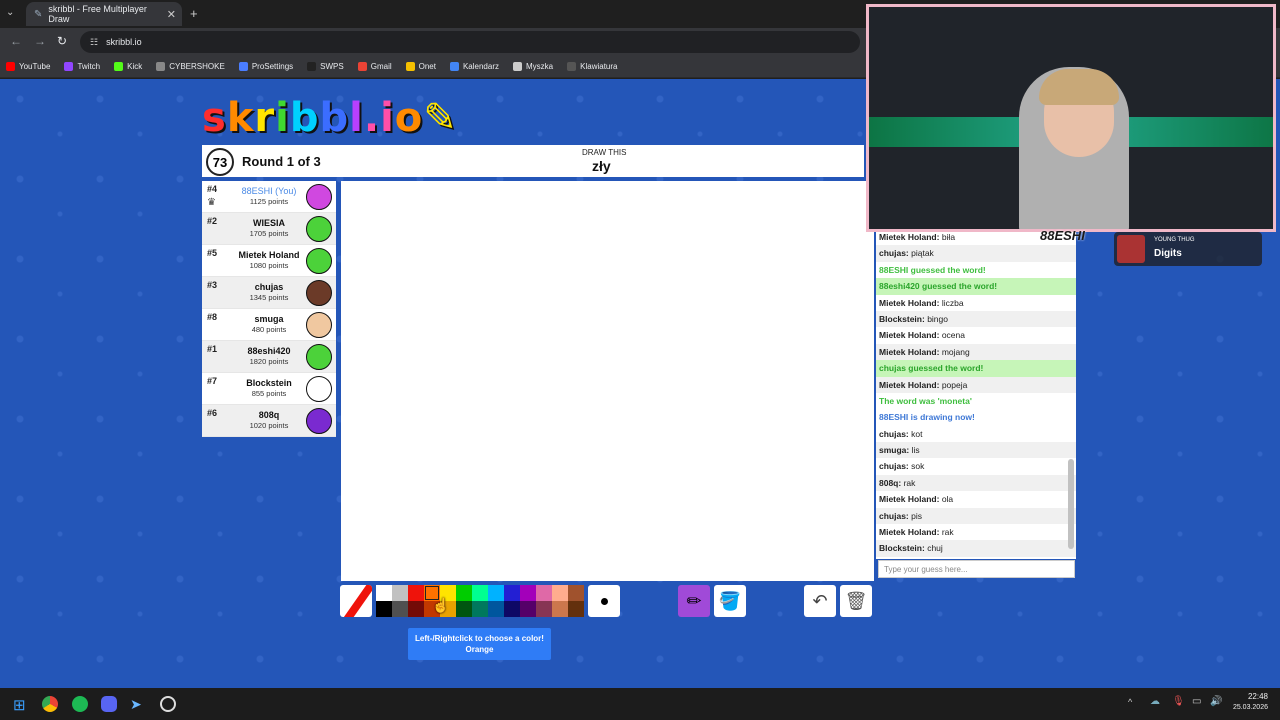  Describe the element at coordinates (212, 221) in the screenshot. I see `player-rank: #2` at that location.